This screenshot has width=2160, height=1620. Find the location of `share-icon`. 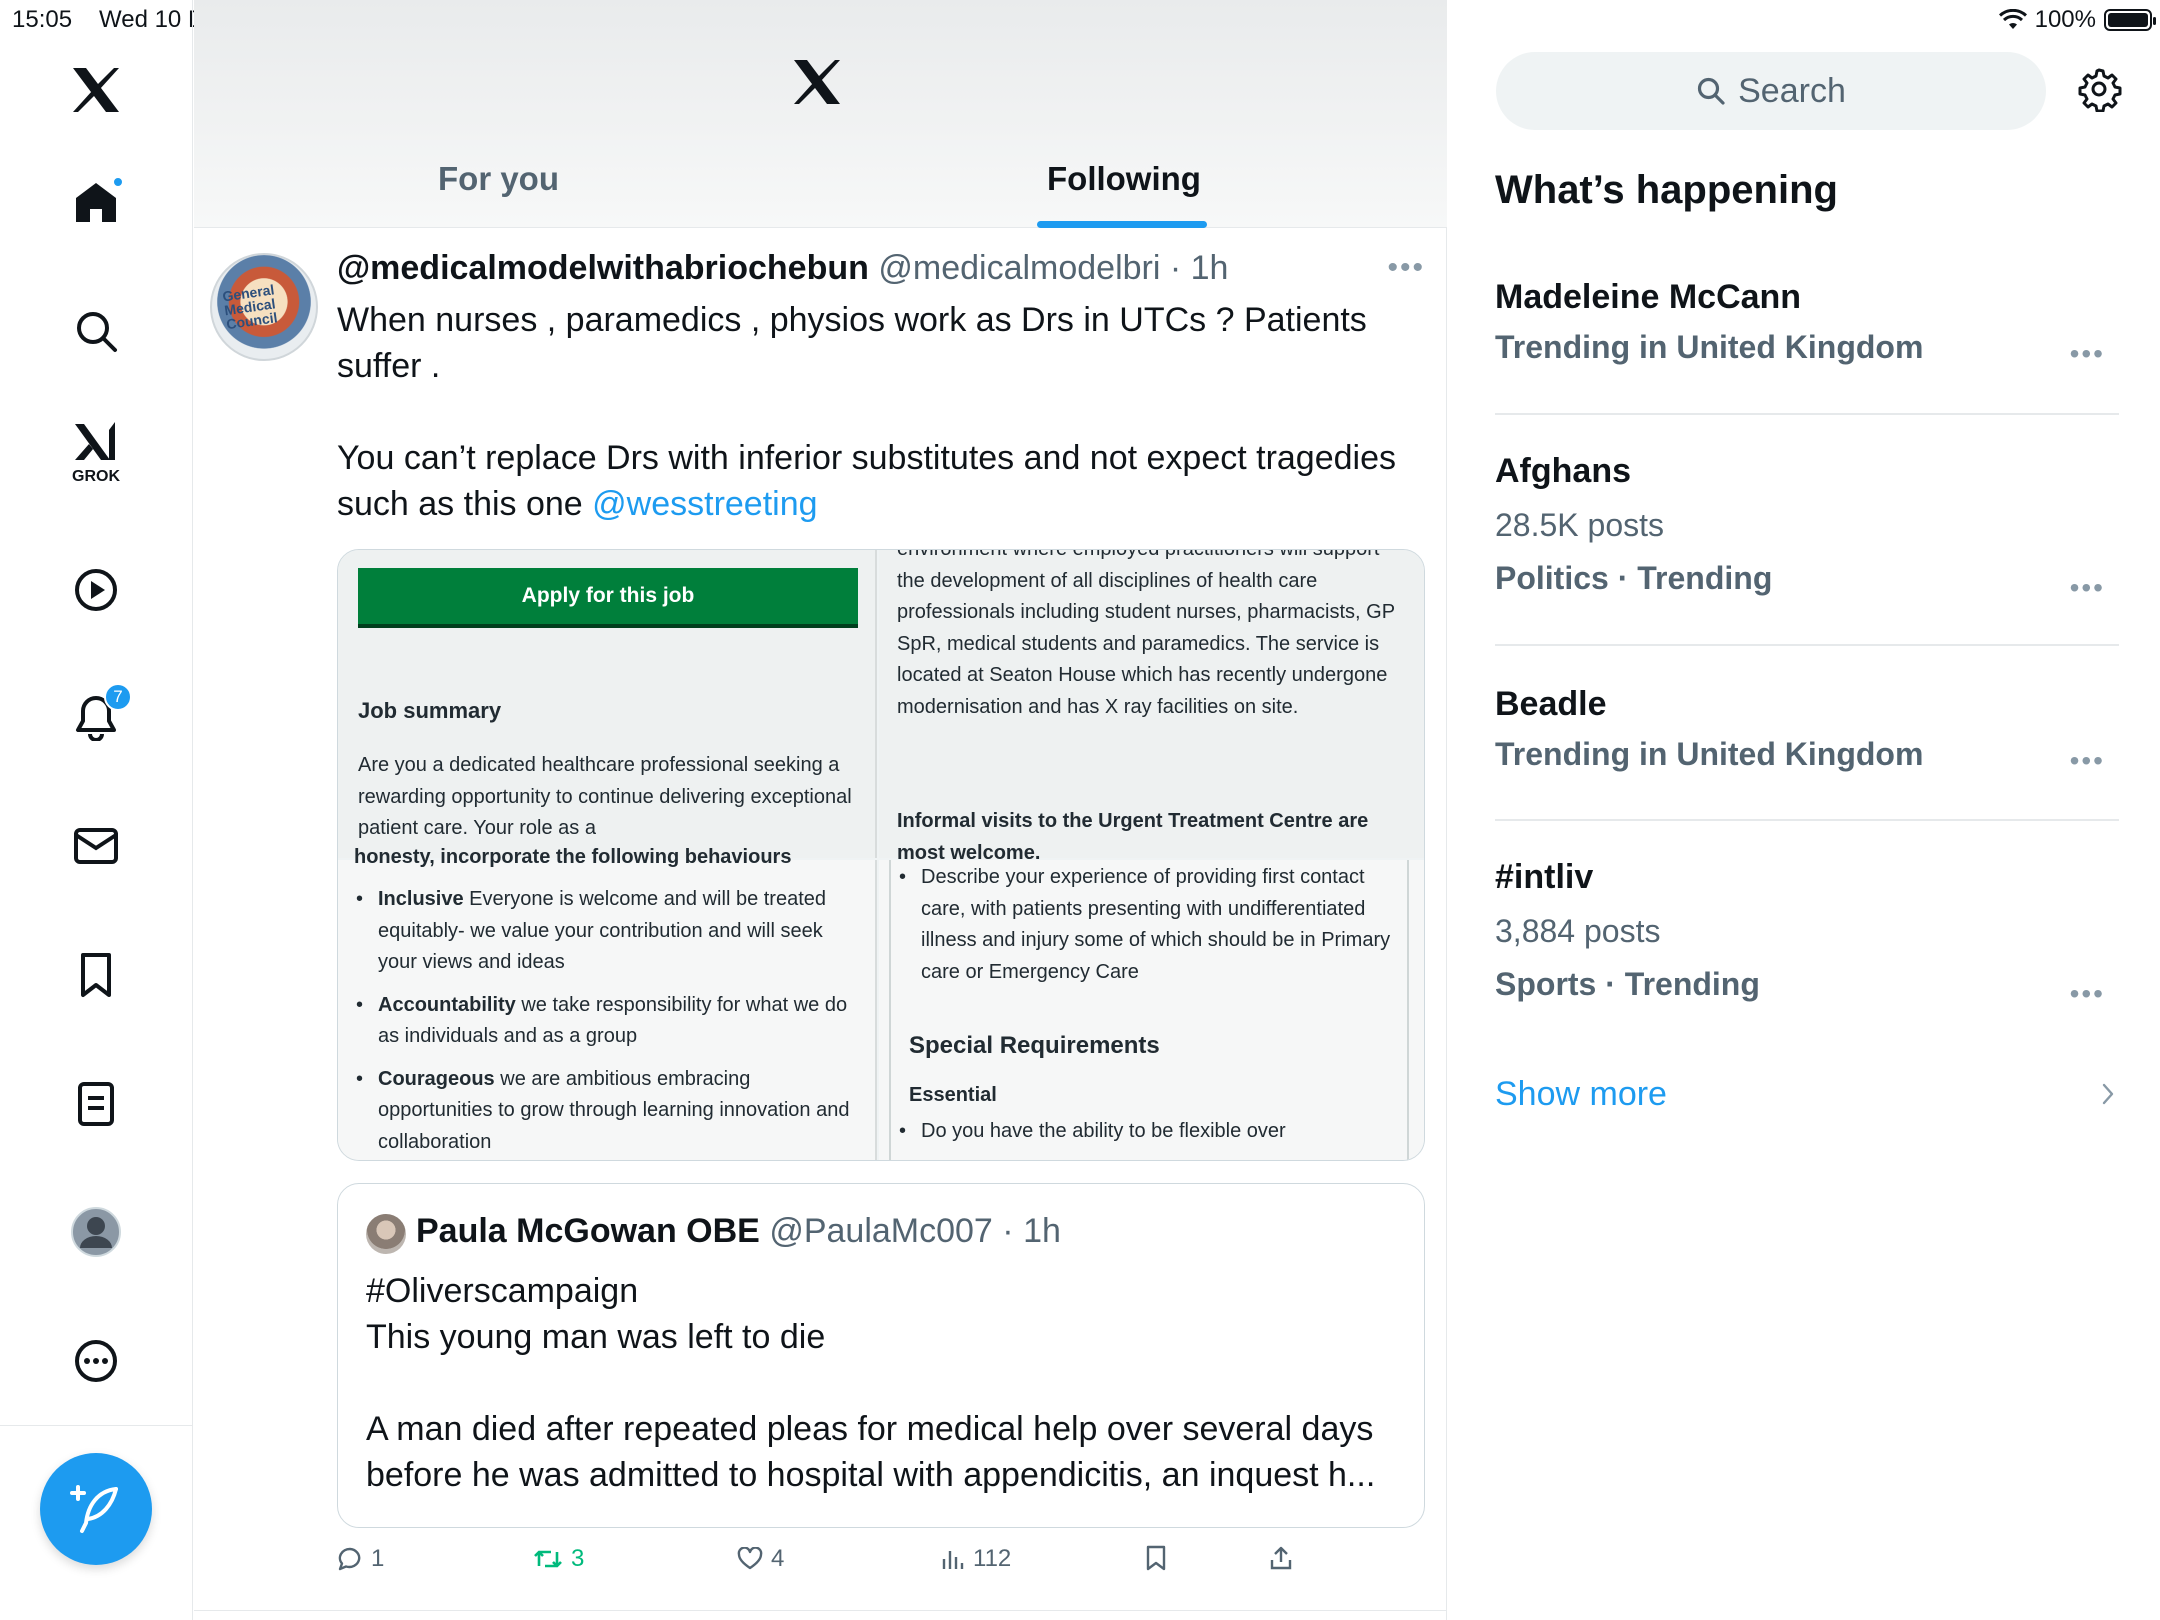

share-icon is located at coordinates (1281, 1558).